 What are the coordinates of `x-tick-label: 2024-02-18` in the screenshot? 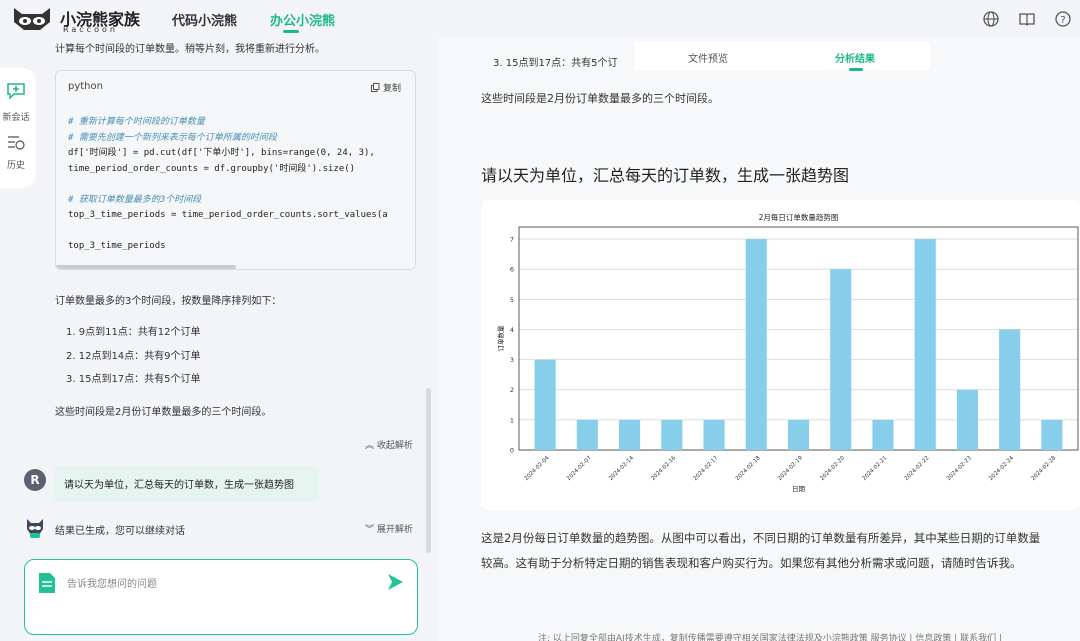 It's located at (748, 468).